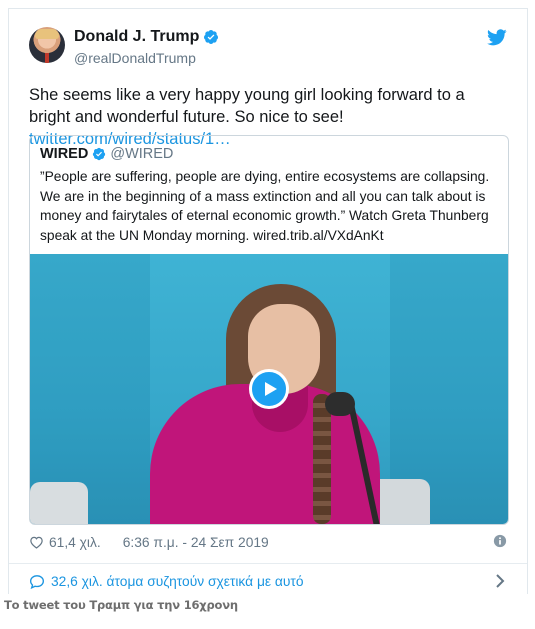 The width and height of the screenshot is (535, 629). I want to click on conversation-link: 32,6 χιλ. άτομα συζητούν σχετικά με αυτό, so click(269, 581).